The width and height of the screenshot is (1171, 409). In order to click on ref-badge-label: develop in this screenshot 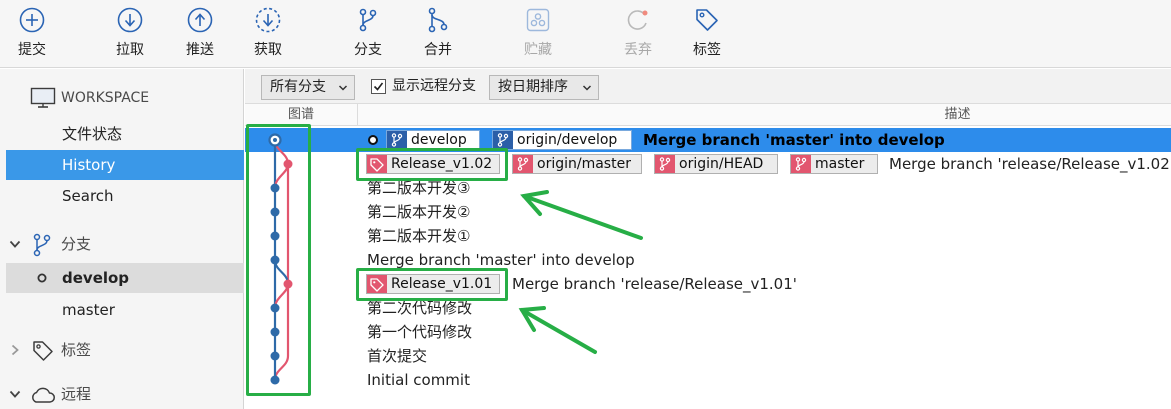, I will do `click(439, 140)`.